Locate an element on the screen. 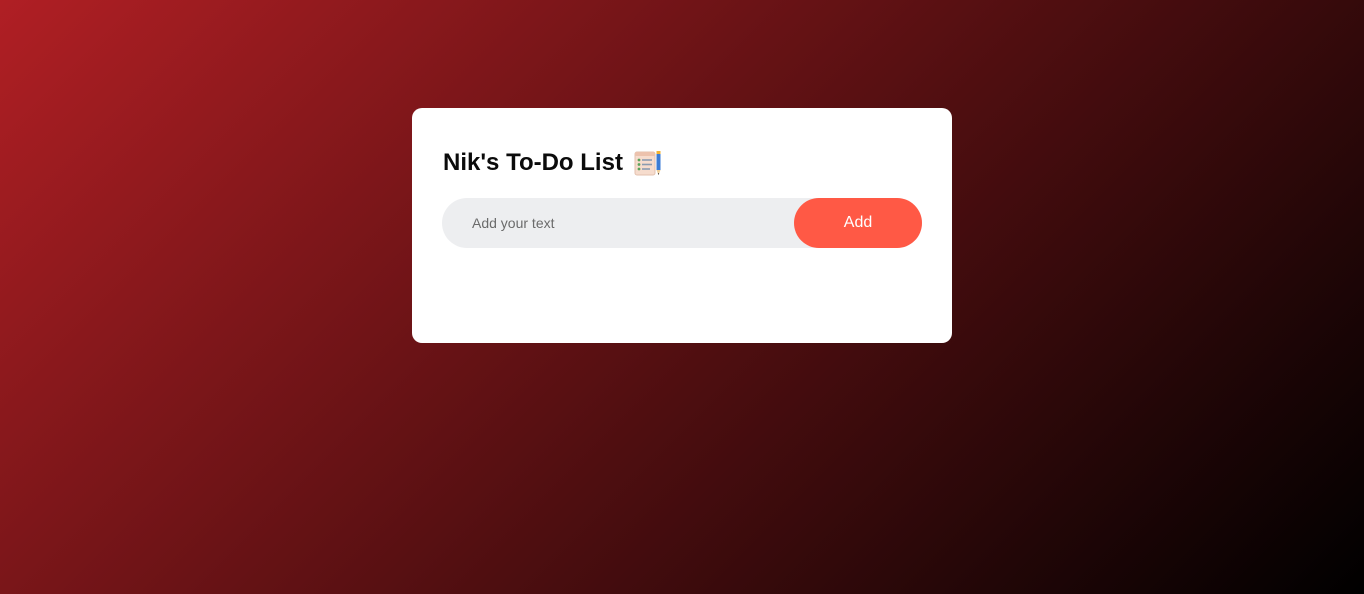  add-task-row: Add is located at coordinates (682, 223).